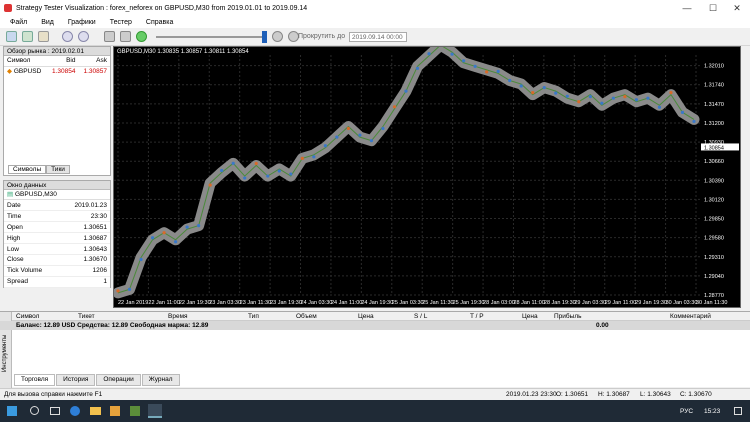  What do you see at coordinates (442, 316) in the screenshot?
I see `col-sl: S / L` at bounding box center [442, 316].